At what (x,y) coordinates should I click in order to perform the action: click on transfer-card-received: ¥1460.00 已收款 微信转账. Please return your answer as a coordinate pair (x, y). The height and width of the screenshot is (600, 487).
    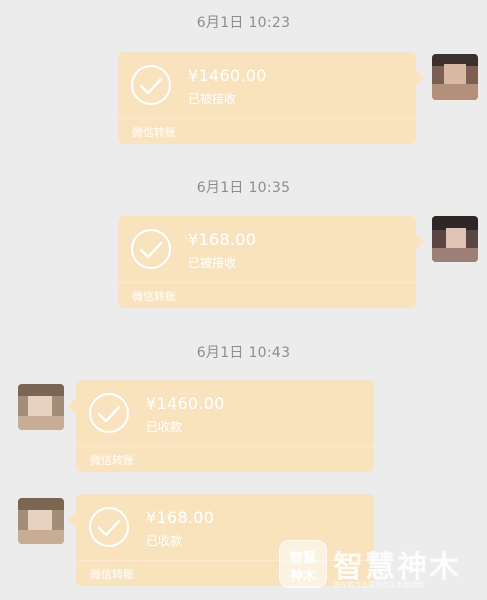
    Looking at the image, I should click on (221, 426).